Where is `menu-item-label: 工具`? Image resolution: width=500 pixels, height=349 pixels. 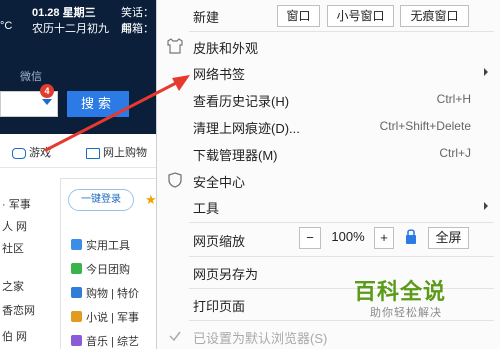 menu-item-label: 工具 is located at coordinates (206, 208).